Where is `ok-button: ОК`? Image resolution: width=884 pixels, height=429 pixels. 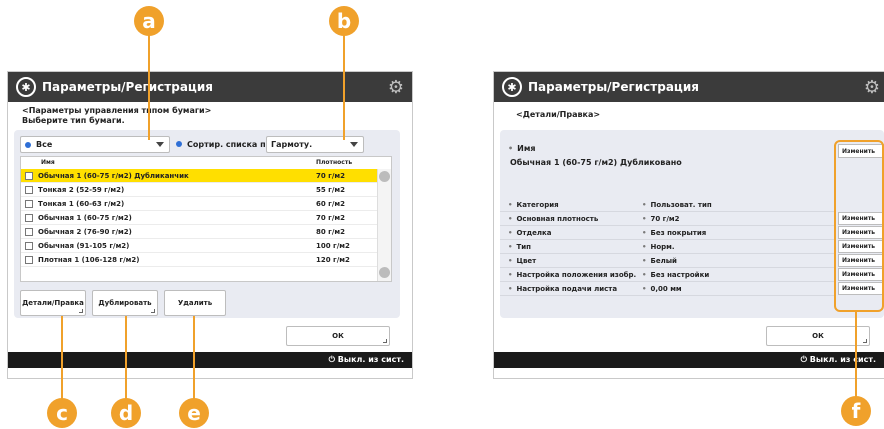
ok-button: ОК is located at coordinates (338, 336).